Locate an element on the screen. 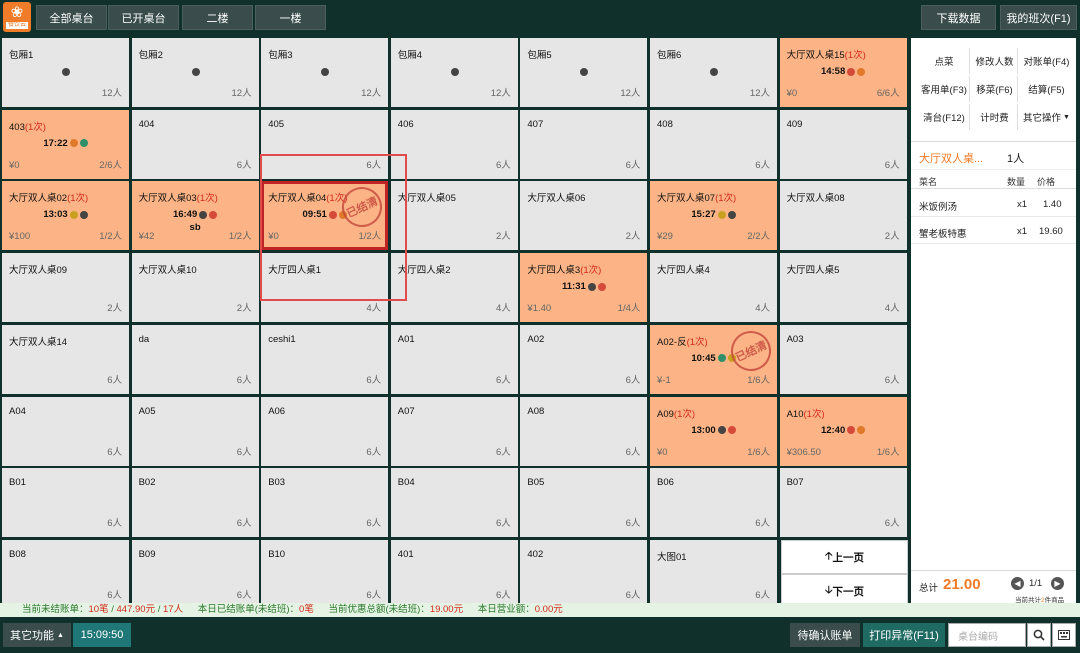 Image resolution: width=1080 pixels, height=653 pixels. table-cell: B07 6人 is located at coordinates (843, 503).